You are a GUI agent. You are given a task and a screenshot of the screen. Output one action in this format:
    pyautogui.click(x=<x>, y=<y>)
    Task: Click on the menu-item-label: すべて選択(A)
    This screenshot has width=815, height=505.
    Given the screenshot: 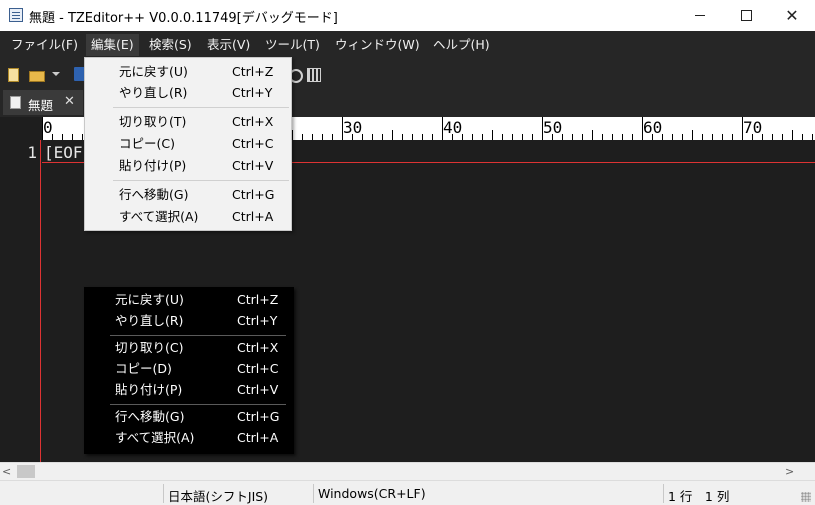 What is the action you would take?
    pyautogui.click(x=159, y=216)
    